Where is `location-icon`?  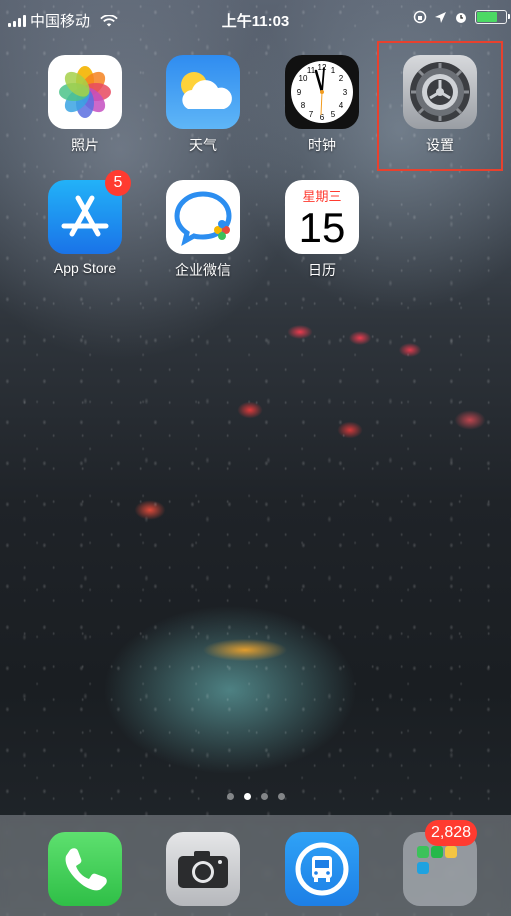
location-icon is located at coordinates (440, 17).